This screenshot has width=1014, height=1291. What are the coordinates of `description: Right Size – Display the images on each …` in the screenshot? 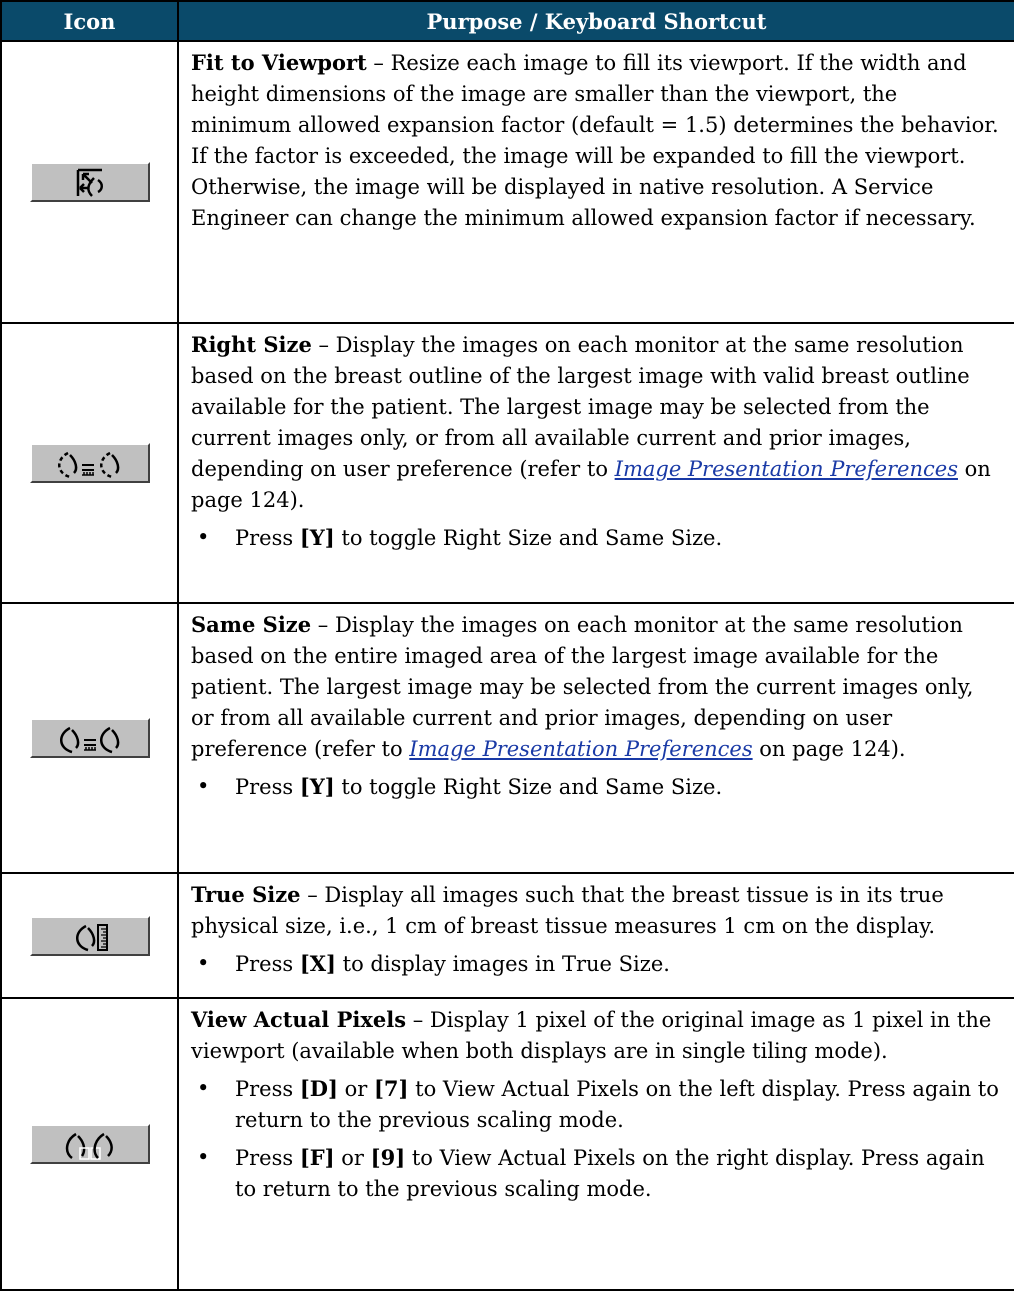 It's located at (596, 422).